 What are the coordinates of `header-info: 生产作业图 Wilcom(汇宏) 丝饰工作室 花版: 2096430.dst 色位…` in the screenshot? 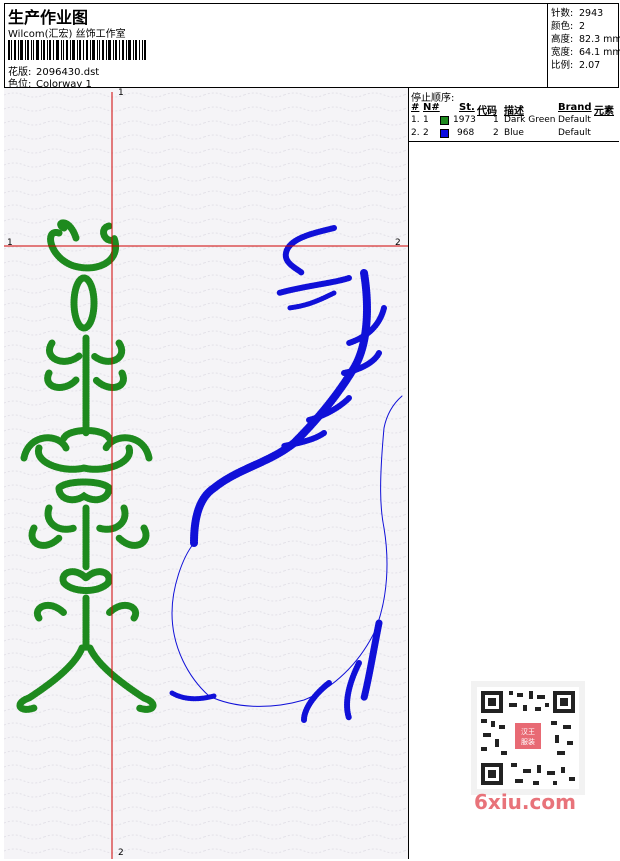 It's located at (275, 46).